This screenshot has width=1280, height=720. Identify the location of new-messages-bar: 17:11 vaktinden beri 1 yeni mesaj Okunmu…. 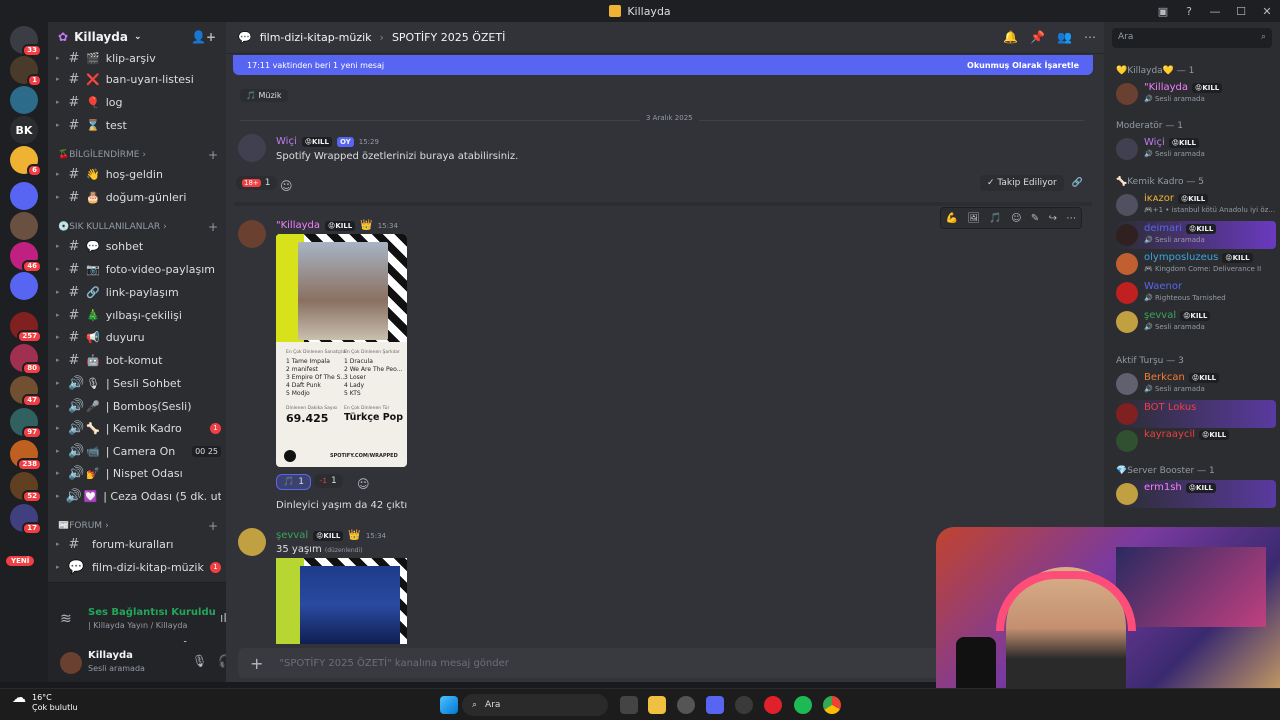
(663, 65).